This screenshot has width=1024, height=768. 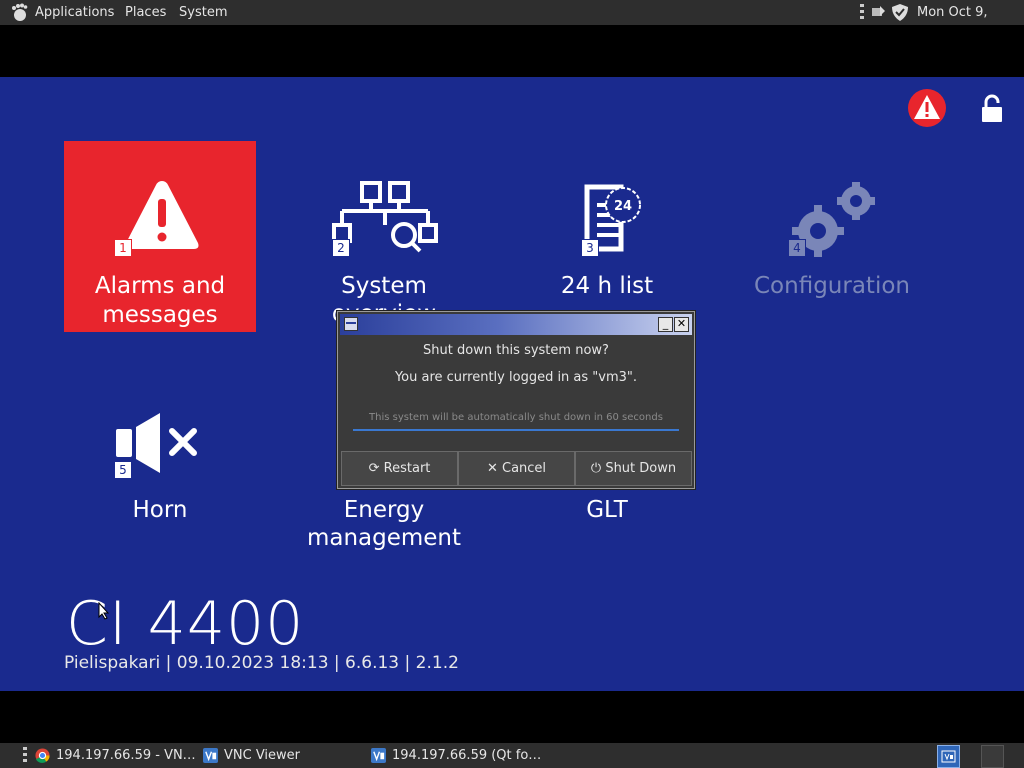 What do you see at coordinates (797, 248) in the screenshot?
I see `tile-number: 4` at bounding box center [797, 248].